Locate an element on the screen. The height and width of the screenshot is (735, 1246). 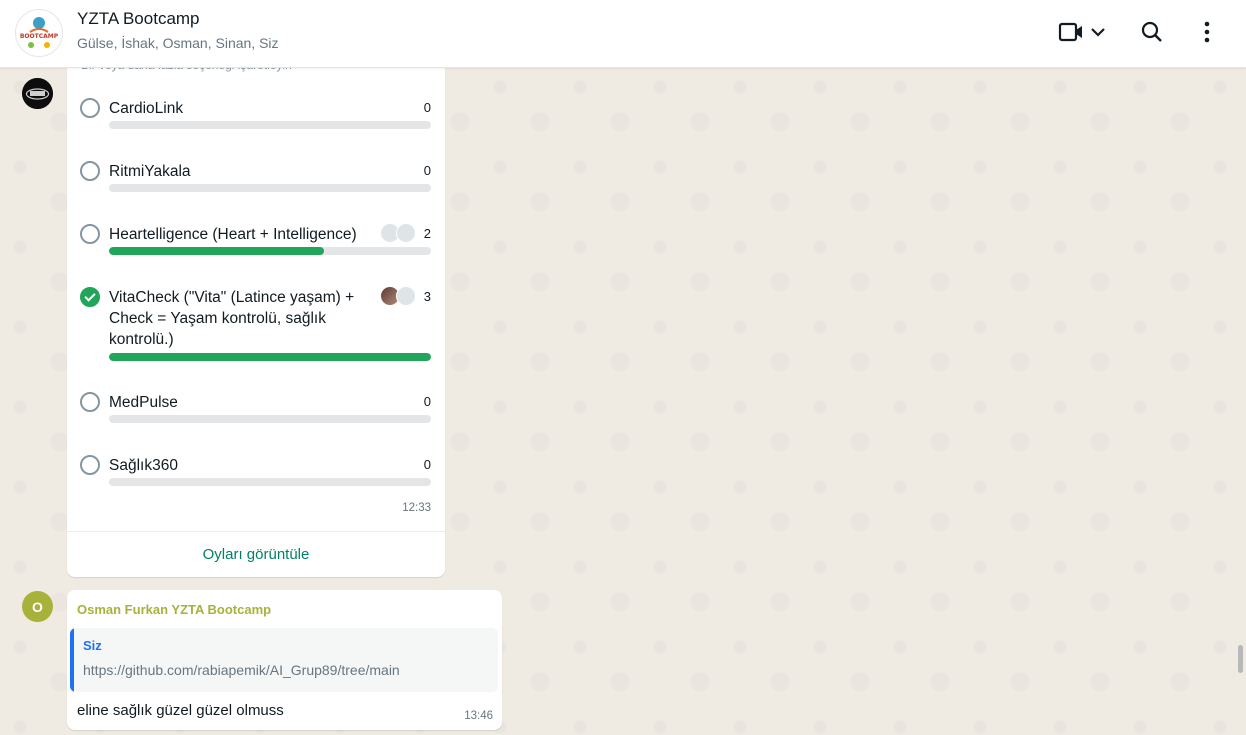
search-button is located at coordinates (1152, 32).